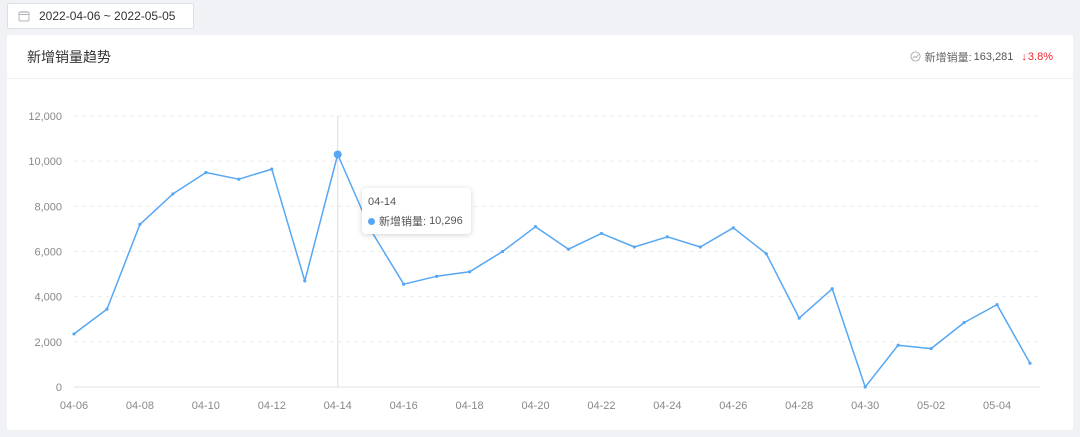  What do you see at coordinates (371, 221) in the screenshot?
I see `series-dot` at bounding box center [371, 221].